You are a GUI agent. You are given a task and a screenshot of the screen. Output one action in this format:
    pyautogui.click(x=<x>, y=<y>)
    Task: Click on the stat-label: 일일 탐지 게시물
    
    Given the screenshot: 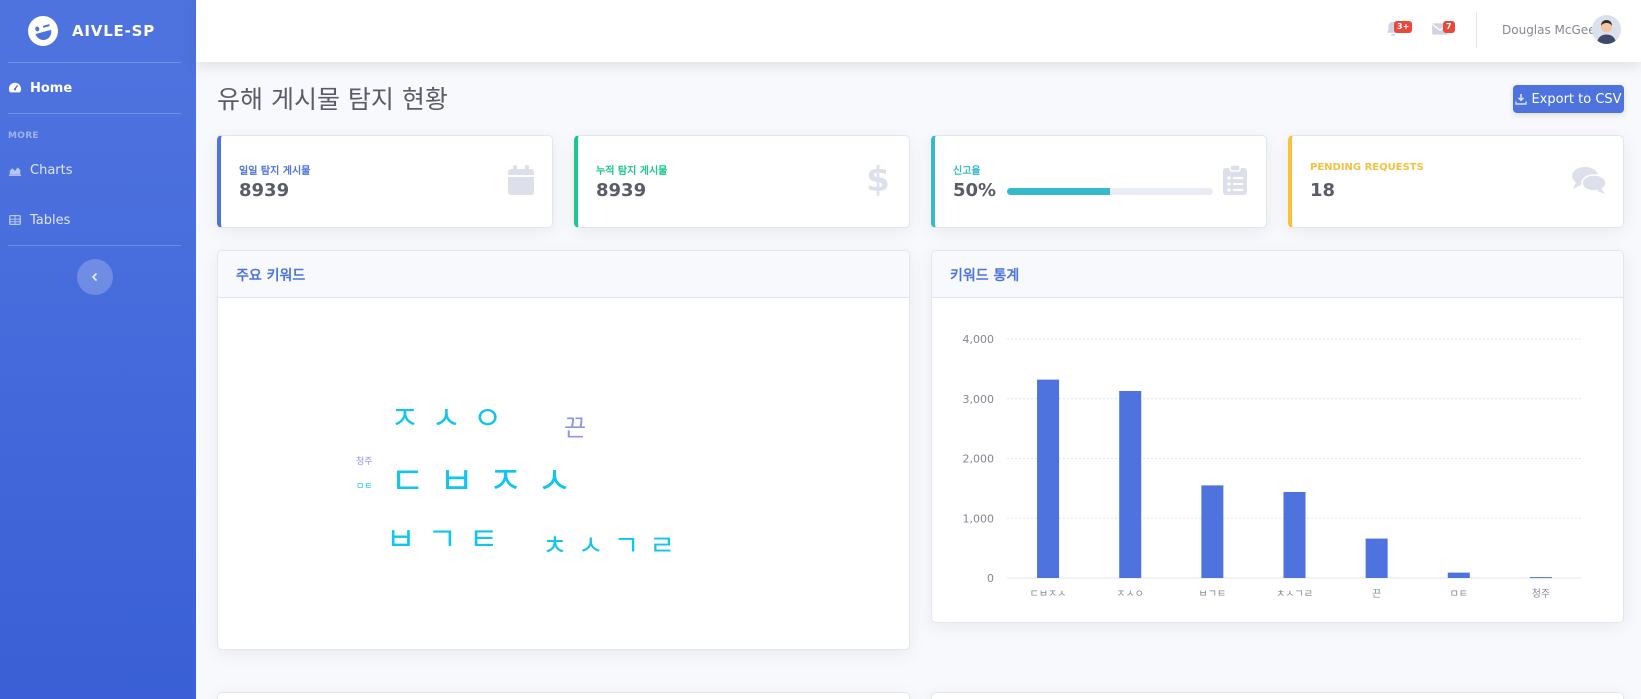 What is the action you would take?
    pyautogui.click(x=275, y=171)
    